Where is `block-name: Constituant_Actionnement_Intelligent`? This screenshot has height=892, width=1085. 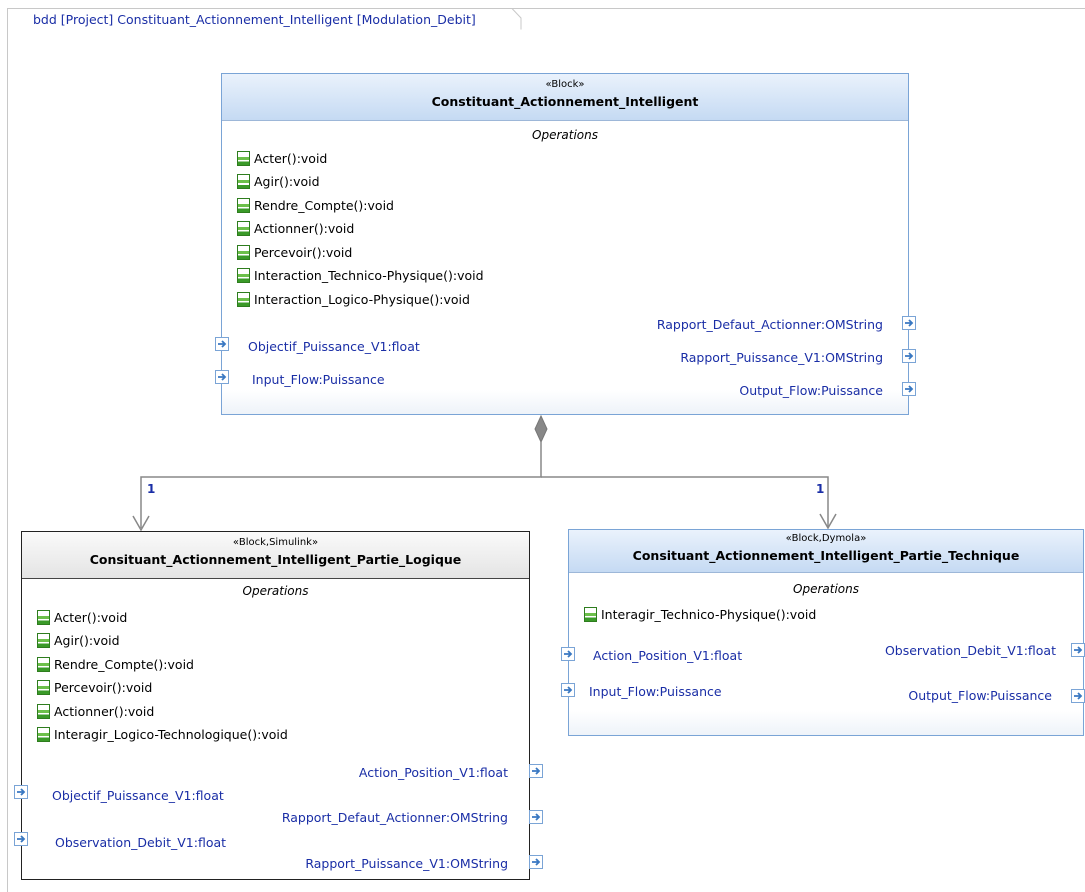
block-name: Constituant_Actionnement_Intelligent is located at coordinates (565, 101).